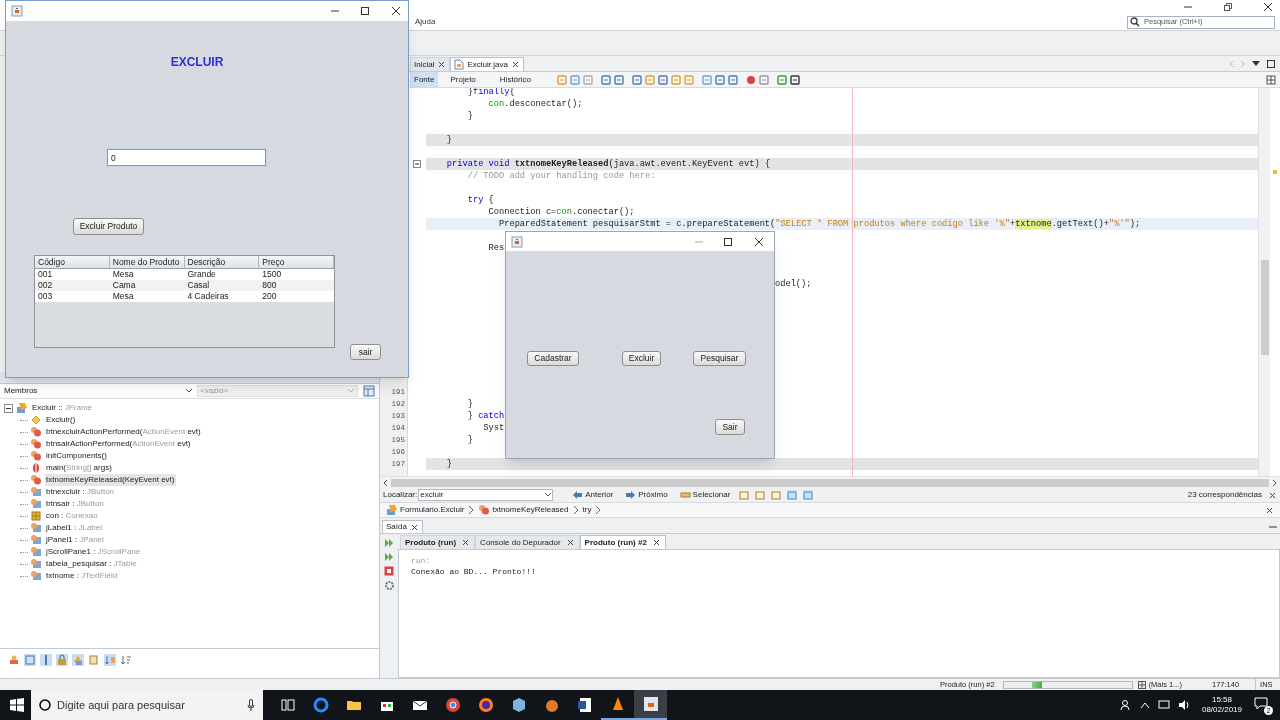 The width and height of the screenshot is (1280, 720). What do you see at coordinates (402, 526) in the screenshot?
I see `panel-tab: Saída` at bounding box center [402, 526].